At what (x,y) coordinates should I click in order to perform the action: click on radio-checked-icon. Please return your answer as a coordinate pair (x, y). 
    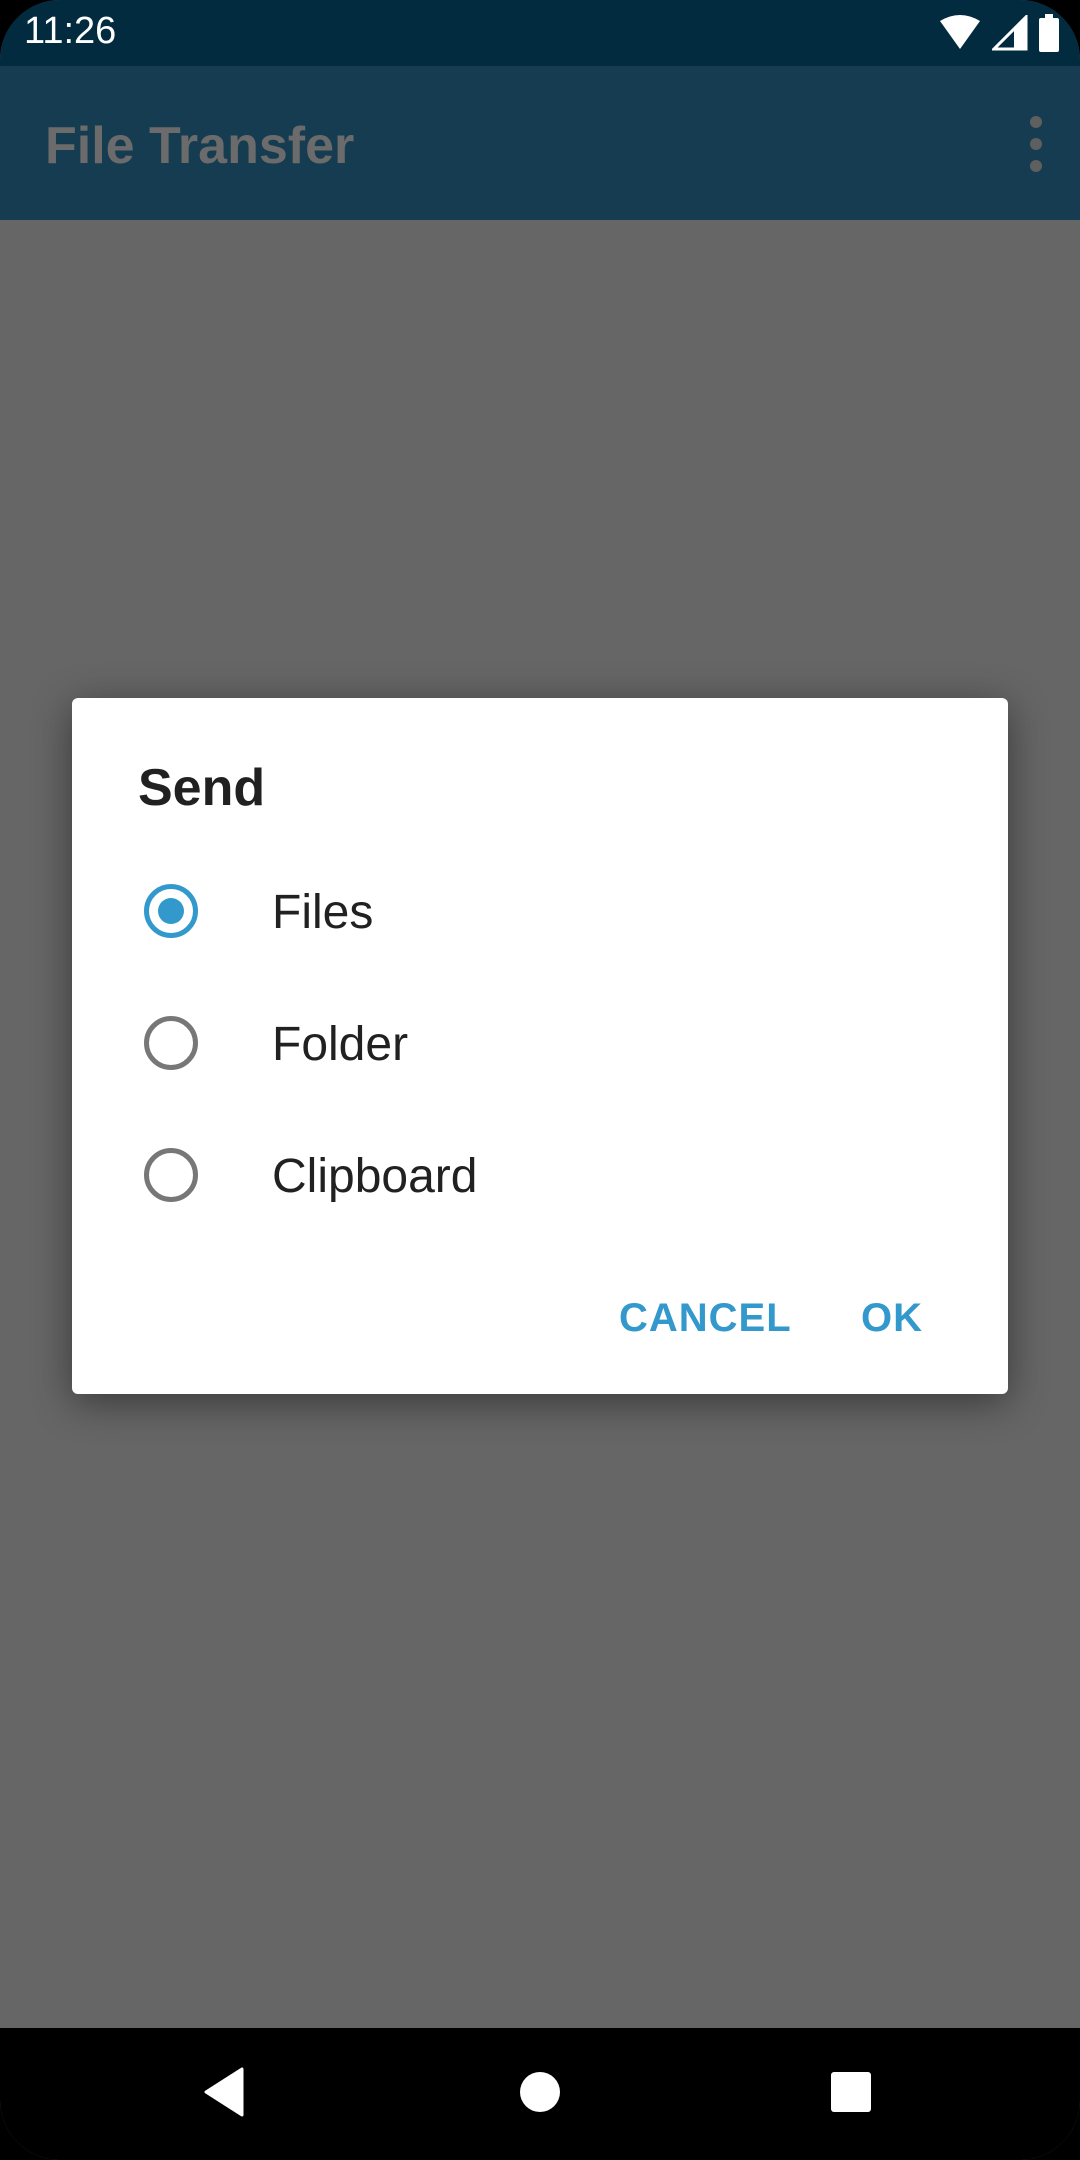
    Looking at the image, I should click on (171, 911).